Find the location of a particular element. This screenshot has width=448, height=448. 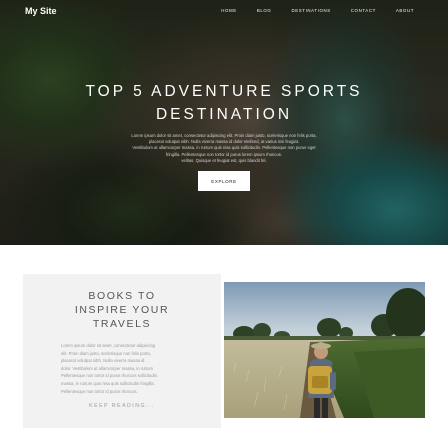

hiker-in-field-photo is located at coordinates (324, 350).